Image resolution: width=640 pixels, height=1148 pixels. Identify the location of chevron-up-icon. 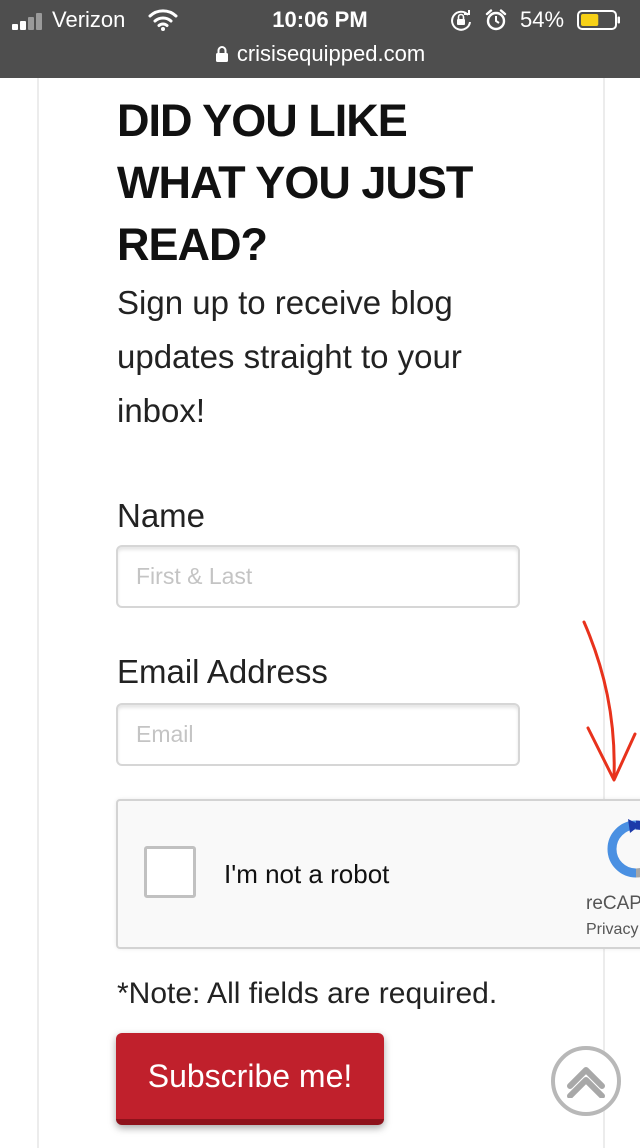
(586, 1082).